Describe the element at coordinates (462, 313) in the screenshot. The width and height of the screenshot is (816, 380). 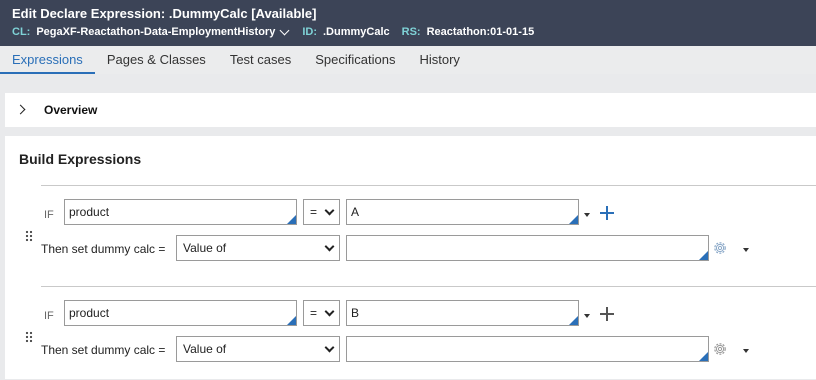
I see `value-input: B` at that location.